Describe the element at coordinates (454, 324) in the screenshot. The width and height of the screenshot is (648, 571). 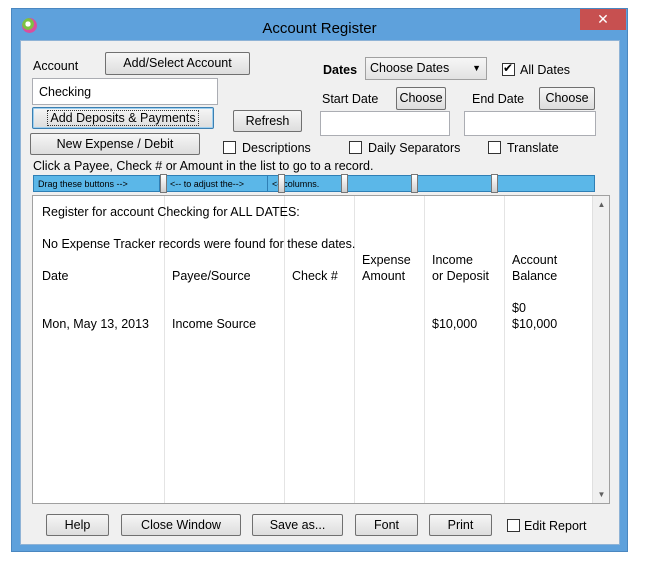
I see `row-income: $10,000` at that location.